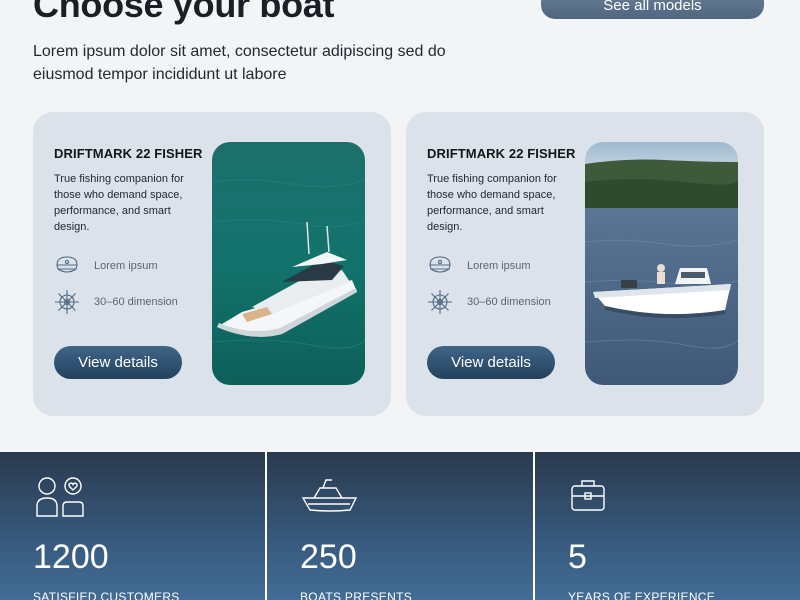 Image resolution: width=800 pixels, height=600 pixels. Describe the element at coordinates (71, 557) in the screenshot. I see `stat-value: 1200` at that location.